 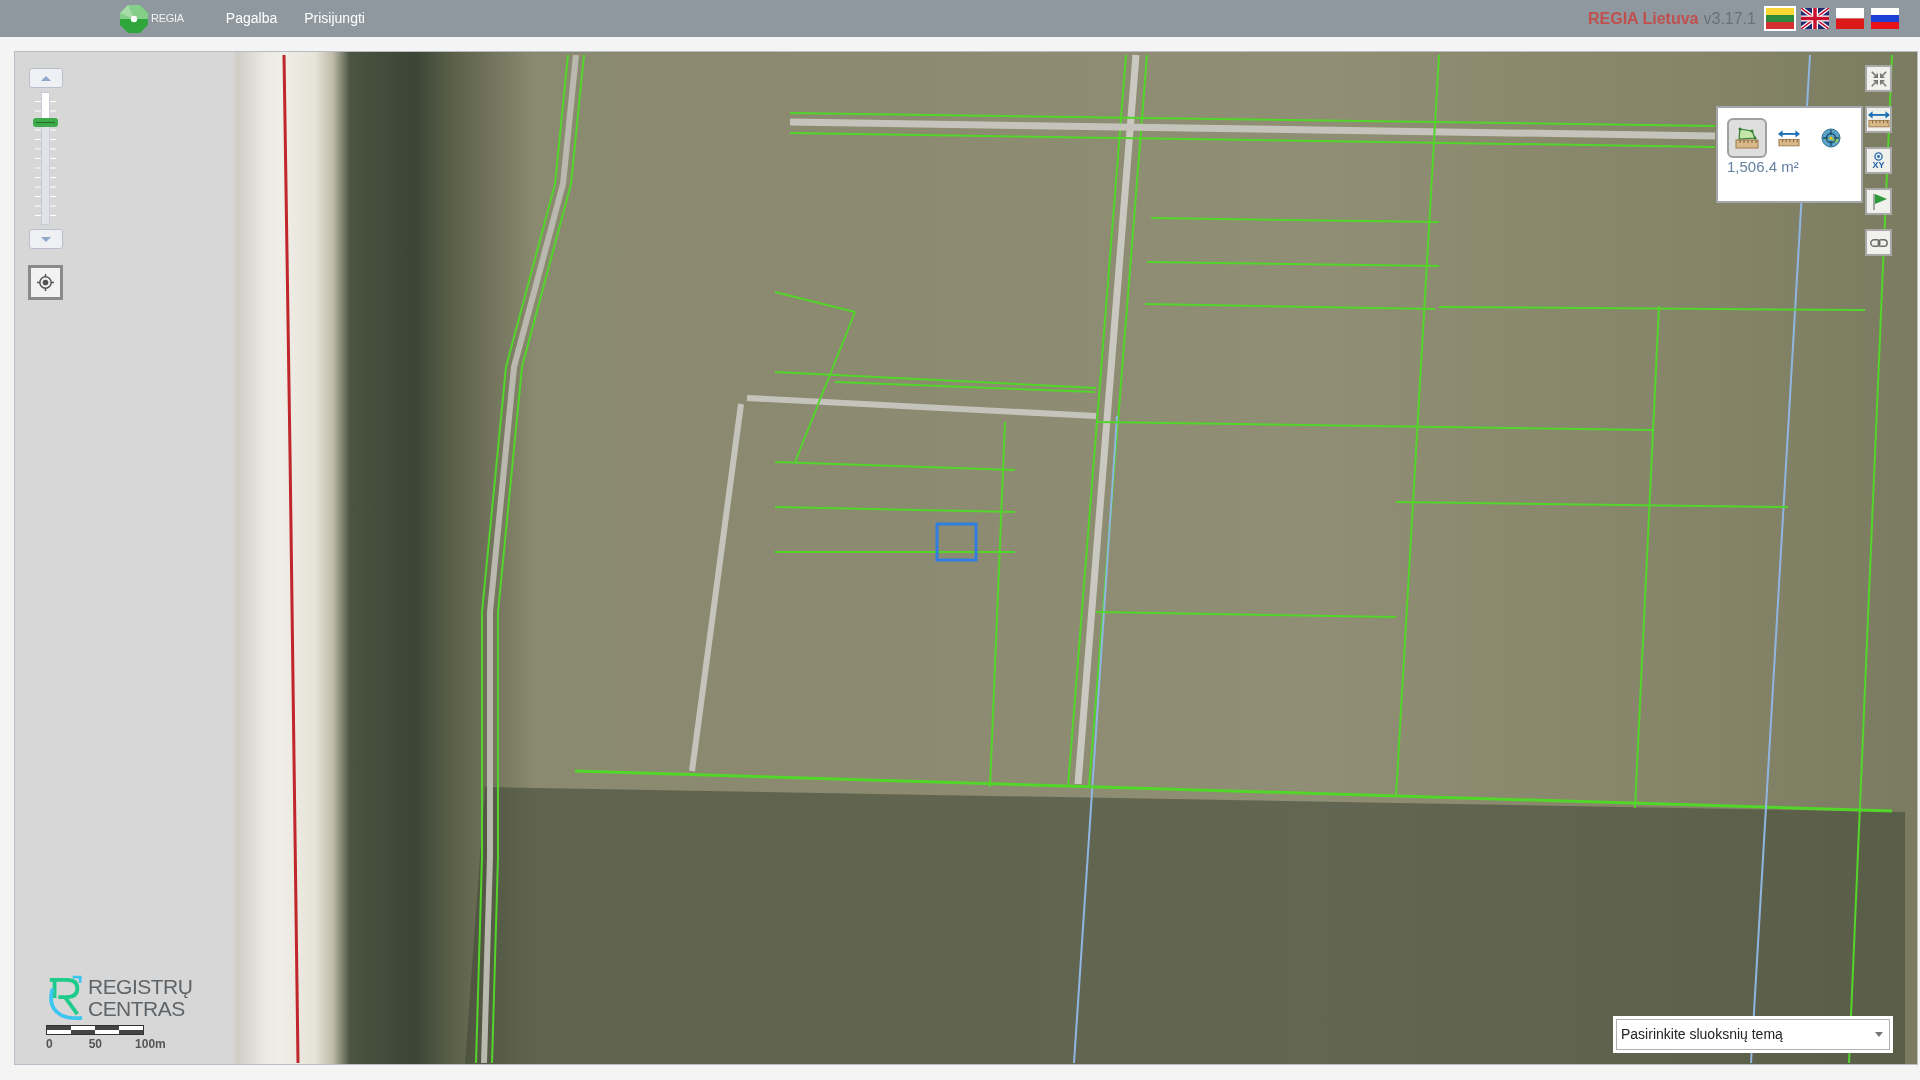 I want to click on share-link-button, so click(x=1878, y=242).